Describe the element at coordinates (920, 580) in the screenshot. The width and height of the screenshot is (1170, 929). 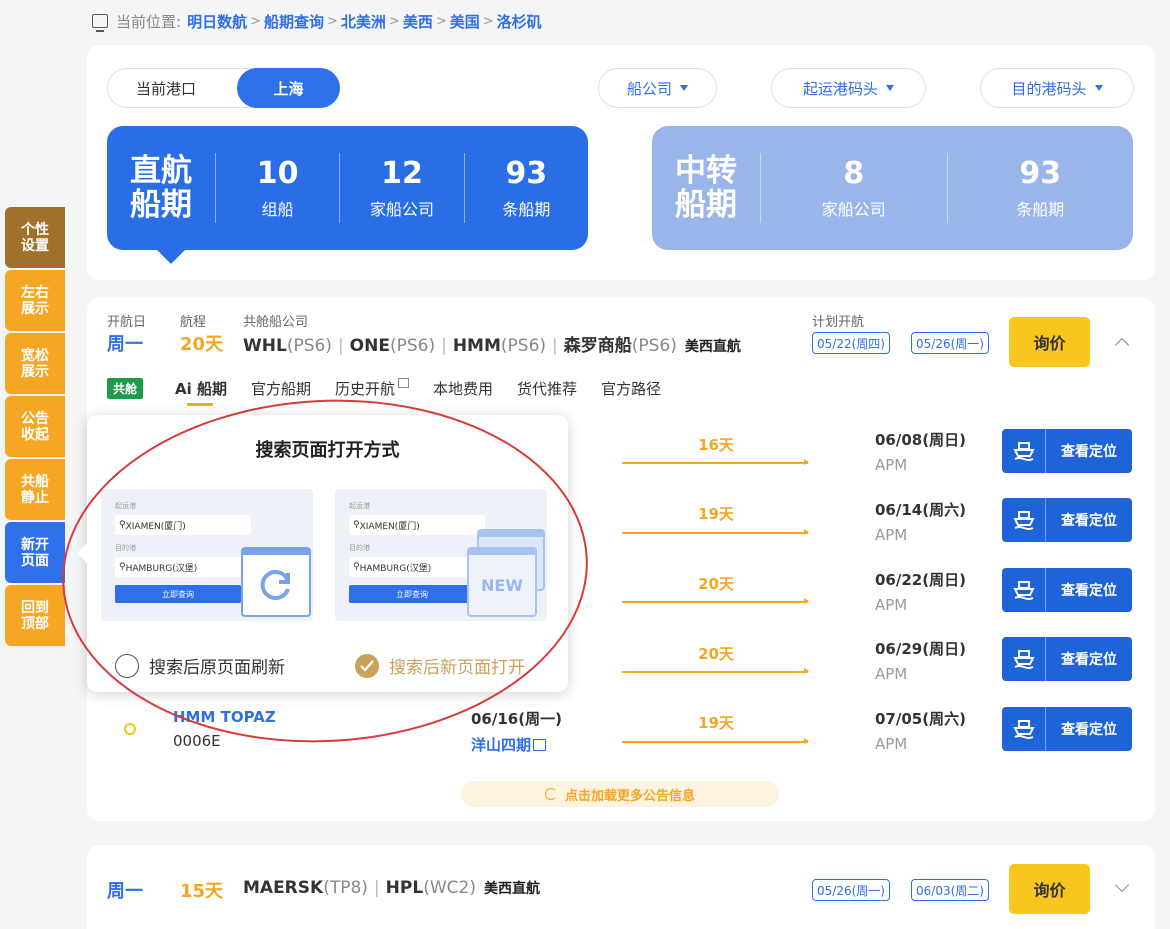
I see `arrival-date: 06/22(周日)` at that location.